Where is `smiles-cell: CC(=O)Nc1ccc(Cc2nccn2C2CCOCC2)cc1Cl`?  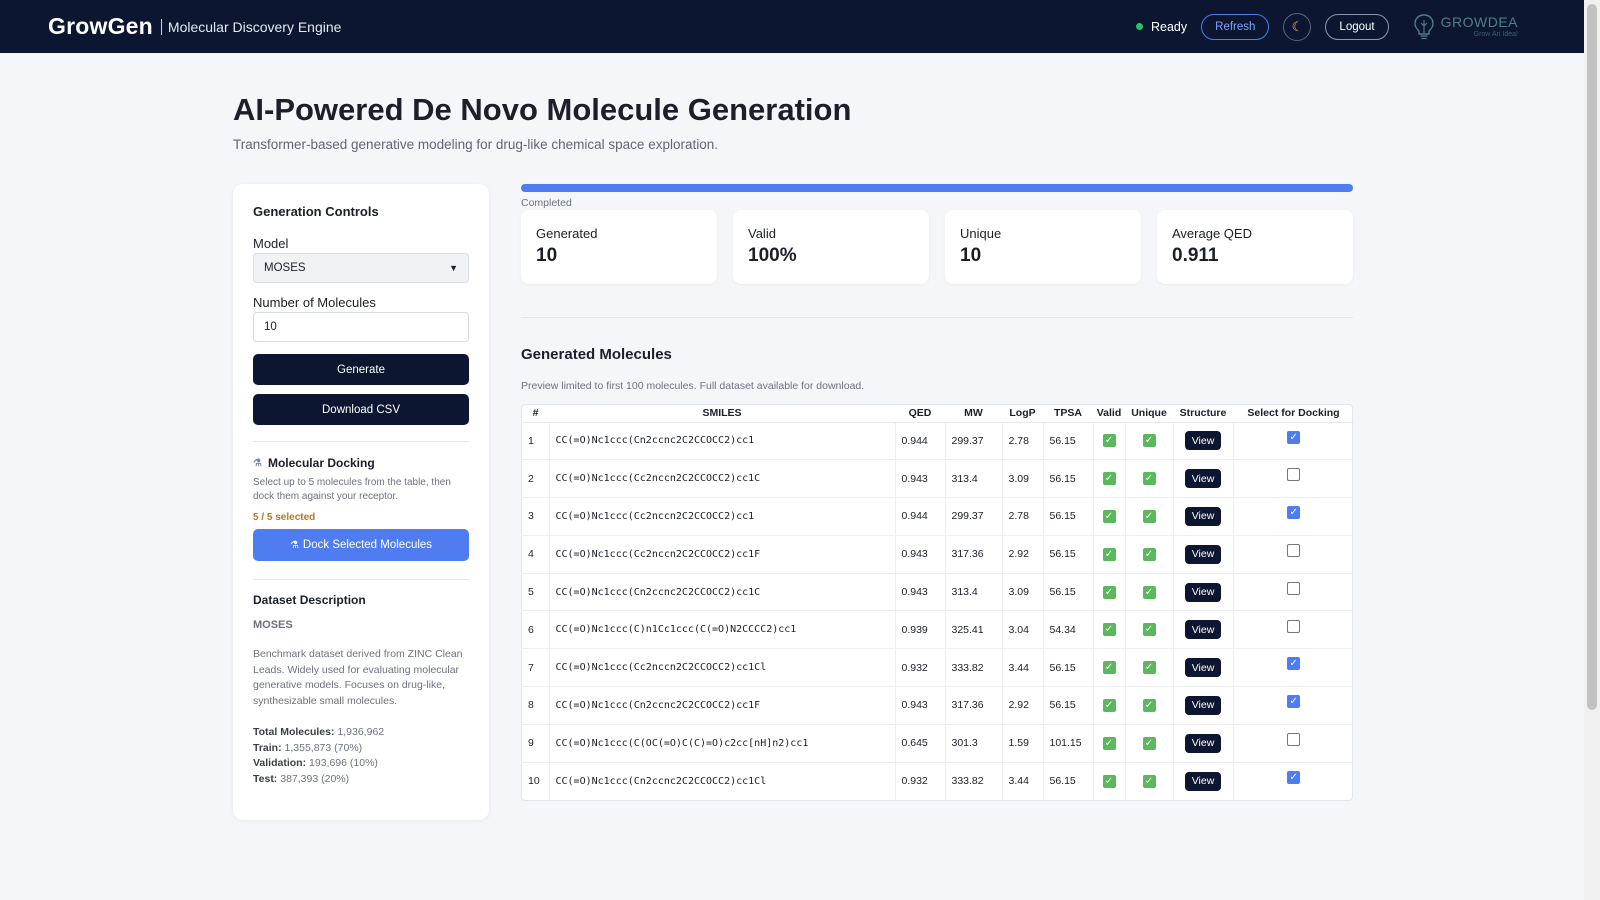 smiles-cell: CC(=O)Nc1ccc(Cc2nccn2C2CCOCC2)cc1Cl is located at coordinates (722, 668).